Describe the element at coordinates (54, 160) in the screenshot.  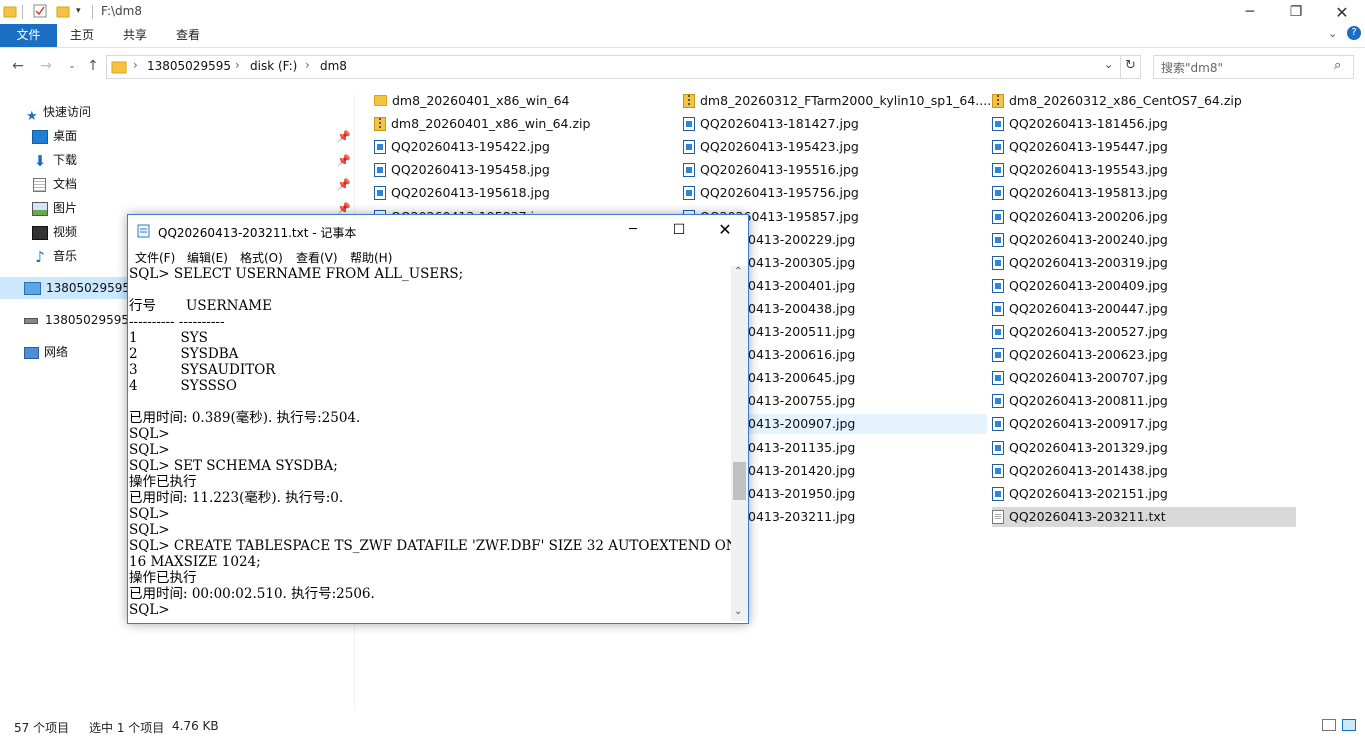
I see `sidebar-item-downloads: ⬇ 下载` at that location.